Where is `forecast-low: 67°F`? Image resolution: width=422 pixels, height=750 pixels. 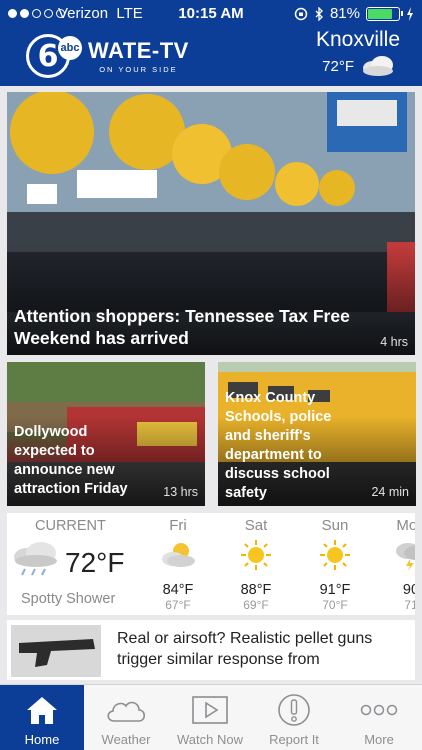 forecast-low: 67°F is located at coordinates (178, 605).